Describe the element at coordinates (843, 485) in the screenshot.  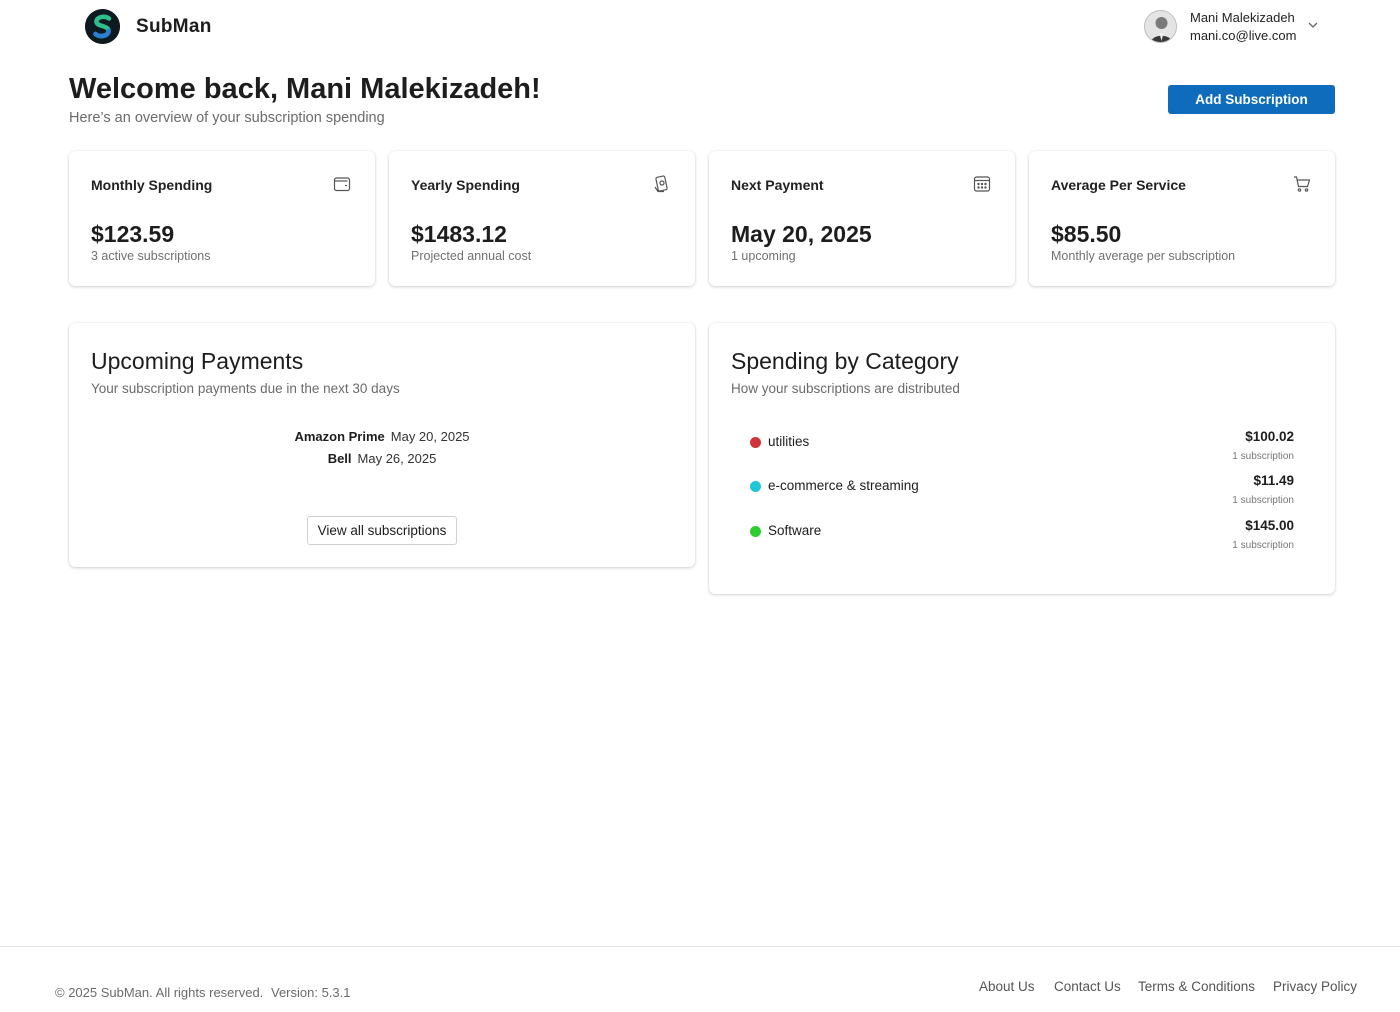
I see `category-label: e-commerce & streaming` at that location.